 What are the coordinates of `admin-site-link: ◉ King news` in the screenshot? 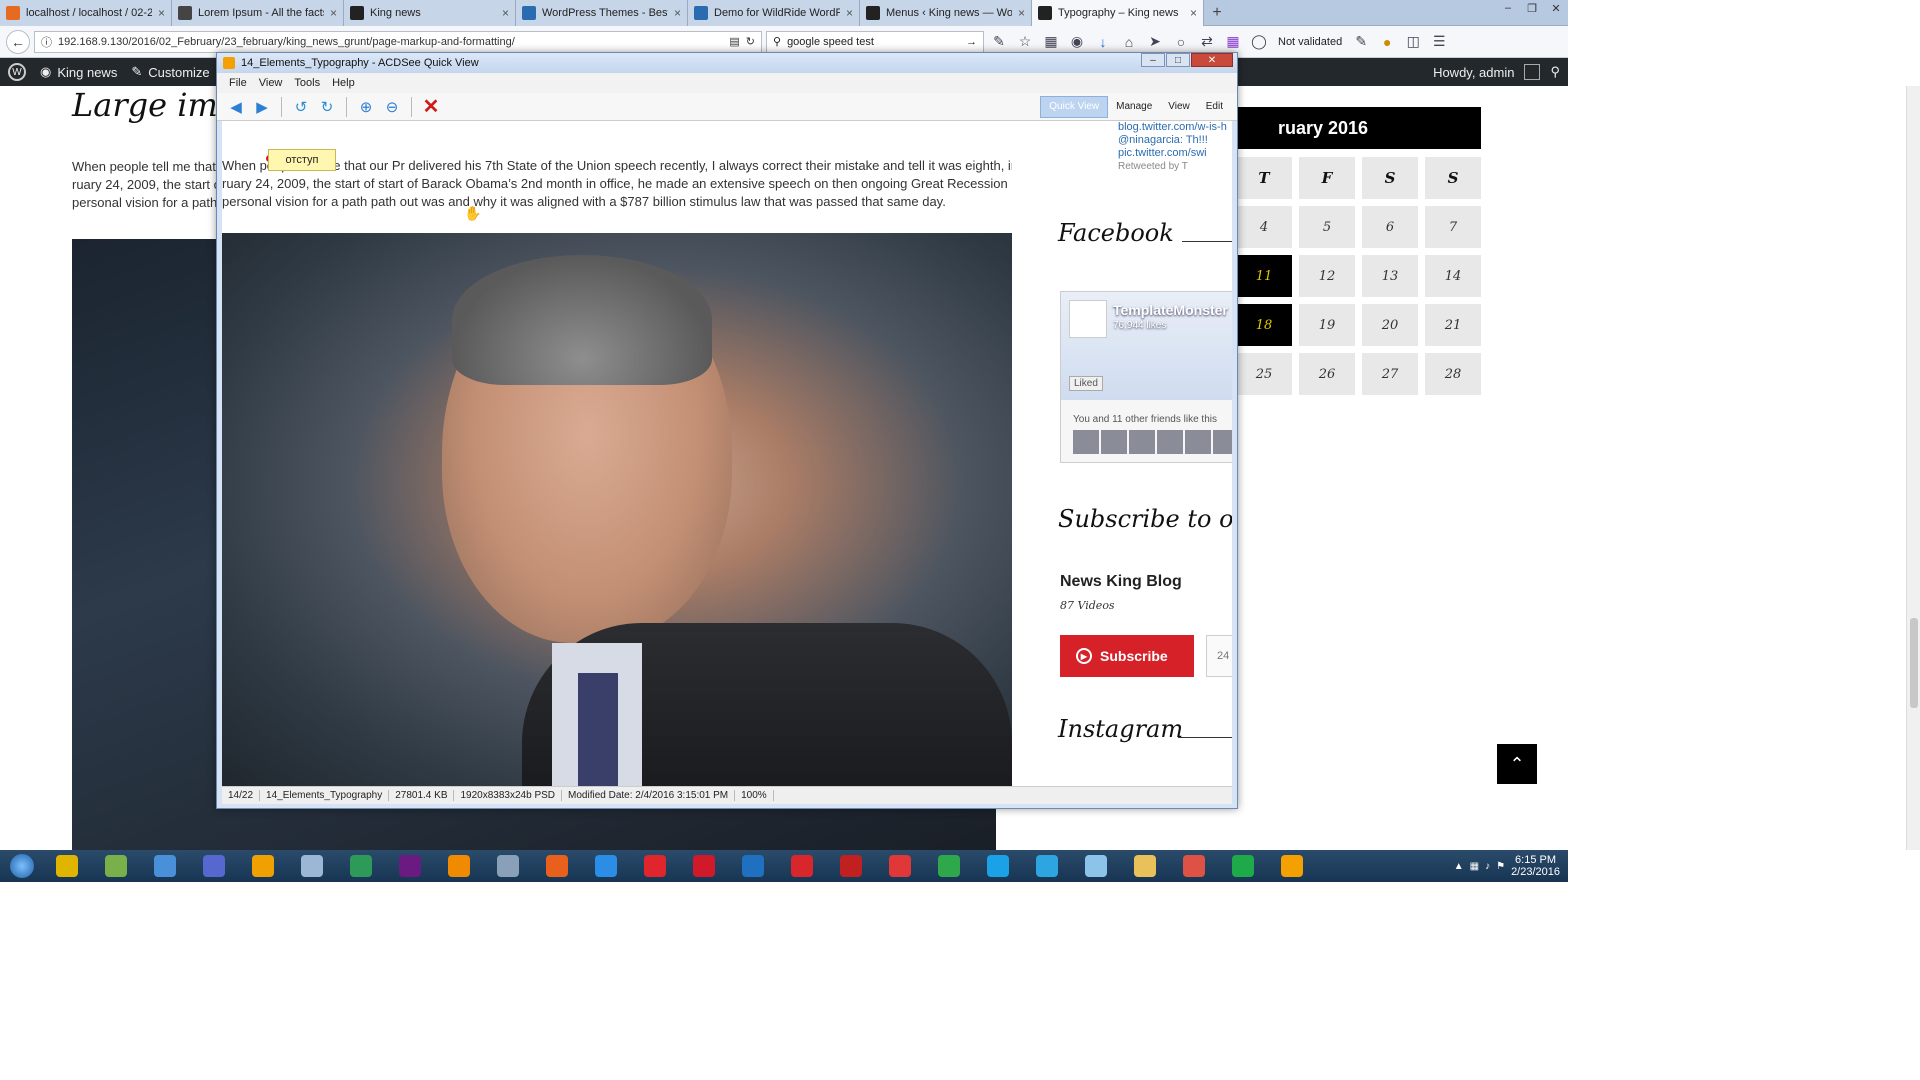 It's located at (78, 72).